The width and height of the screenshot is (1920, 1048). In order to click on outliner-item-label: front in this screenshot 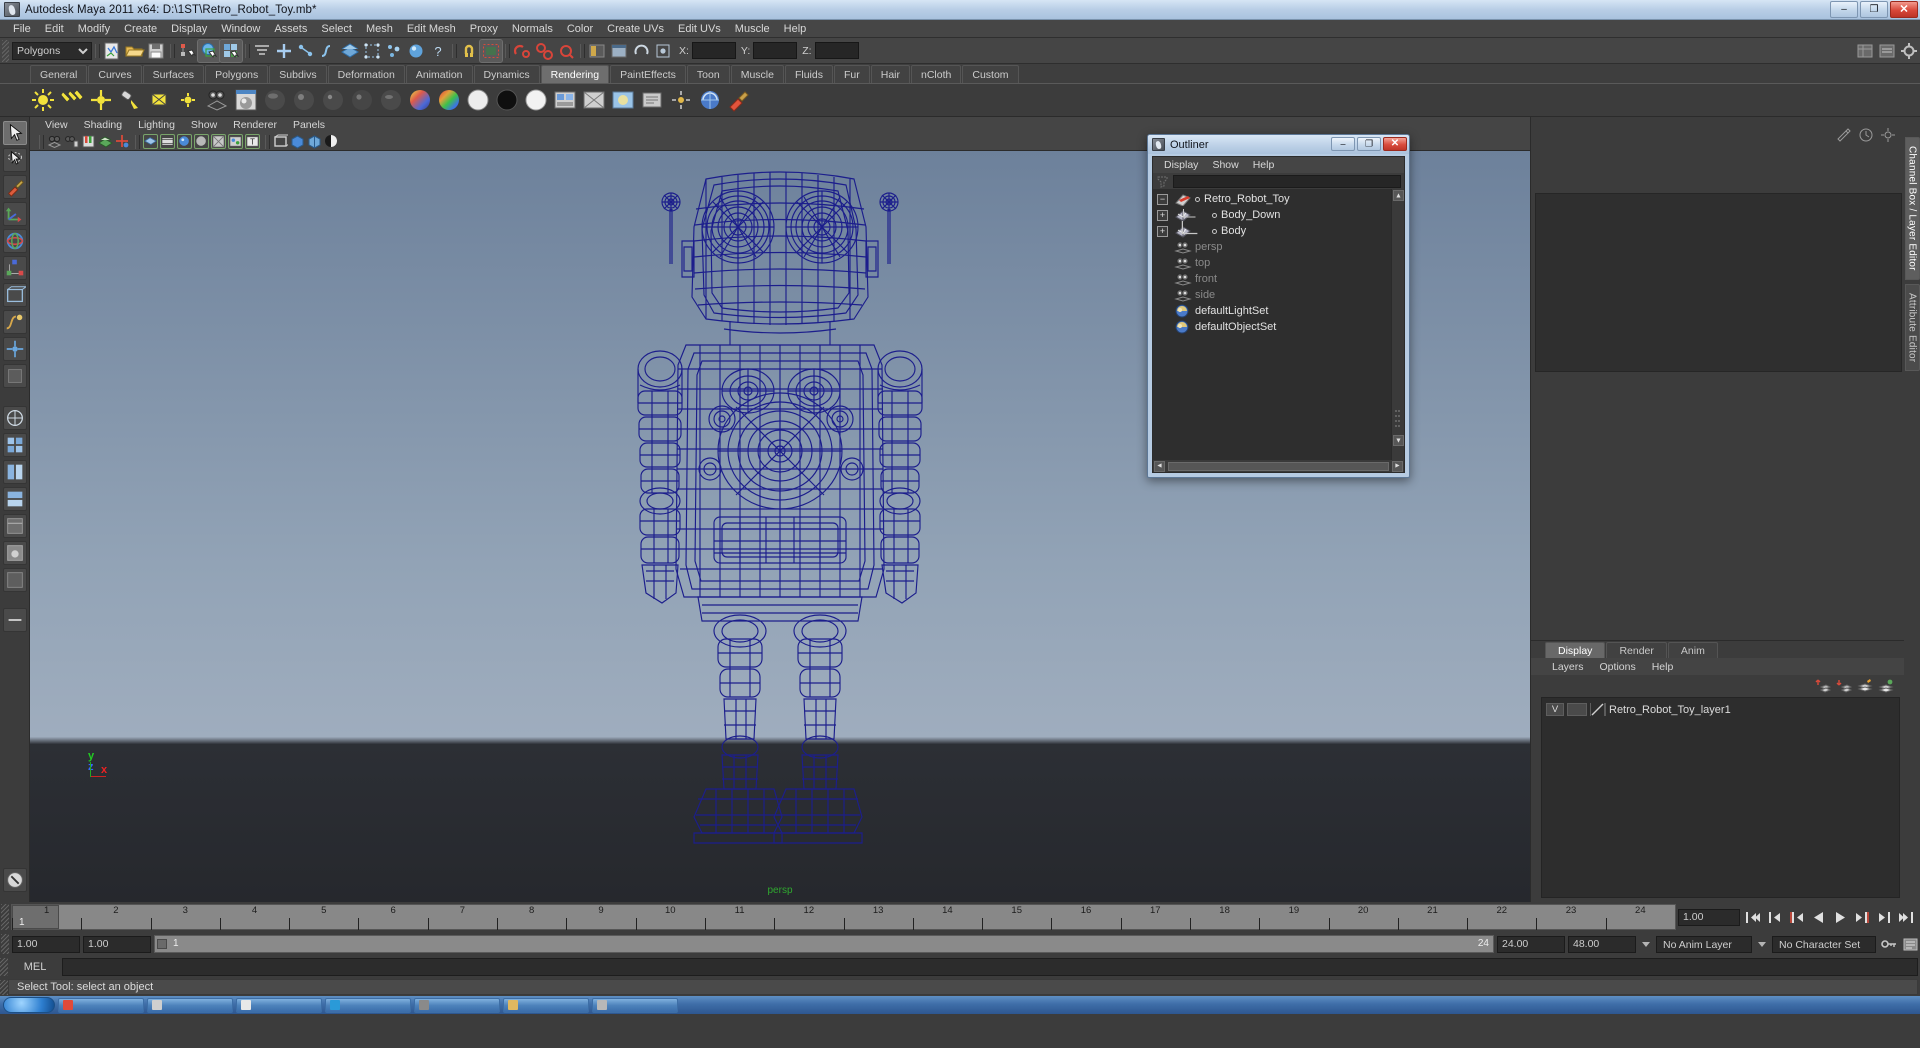, I will do `click(1206, 279)`.